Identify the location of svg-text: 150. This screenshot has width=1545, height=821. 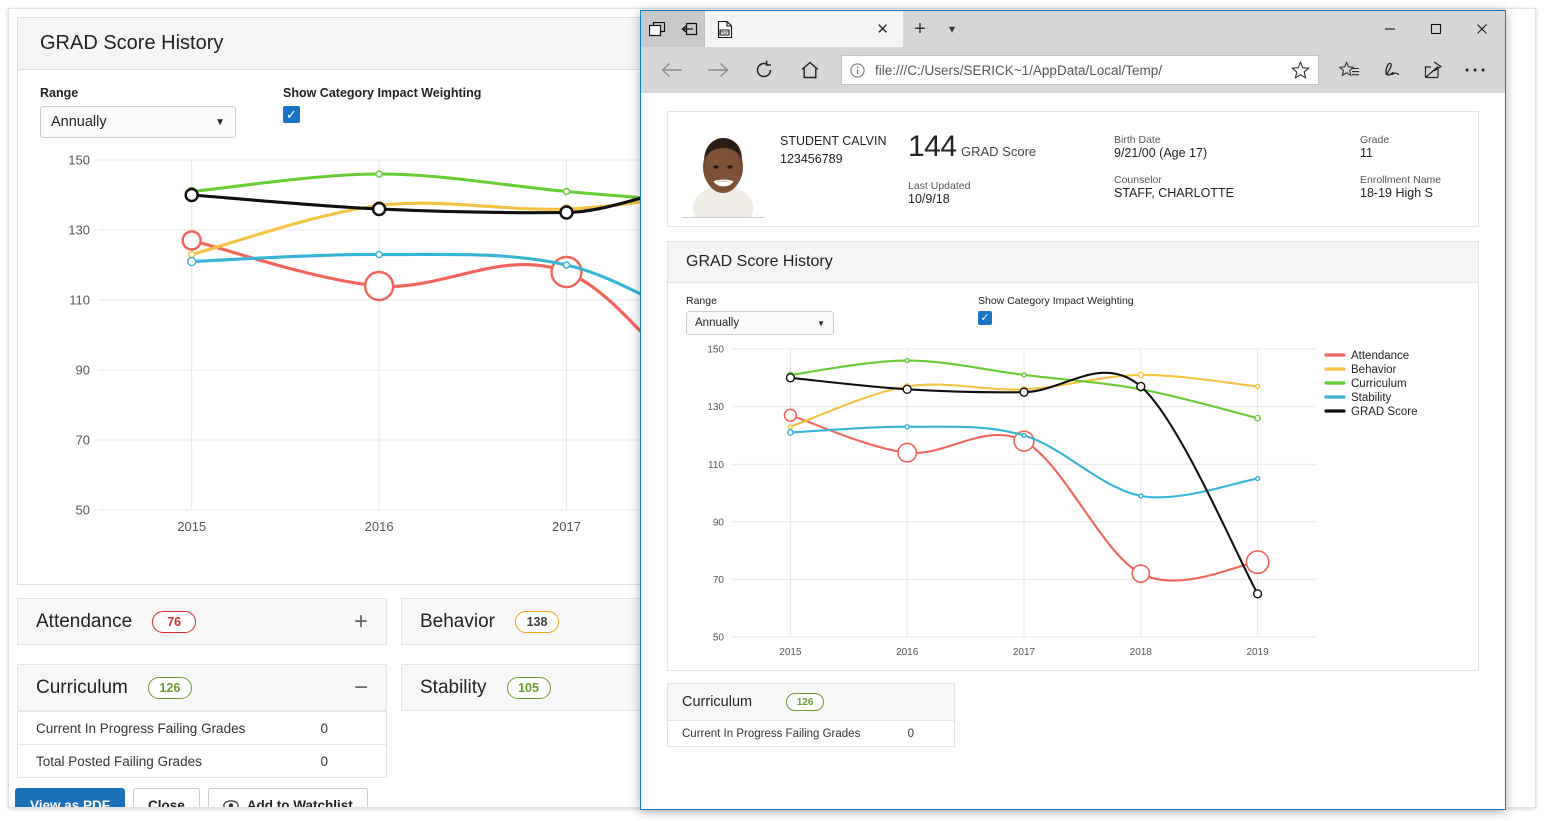
(715, 350).